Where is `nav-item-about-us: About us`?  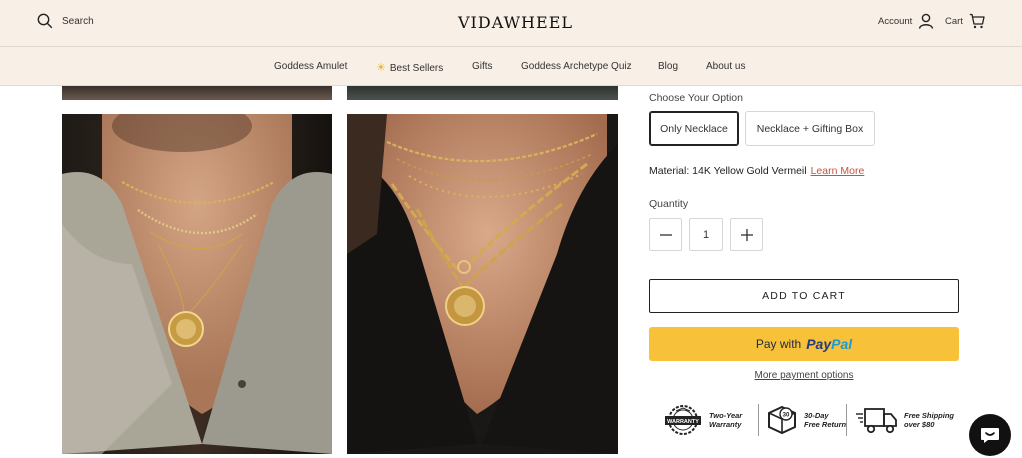
nav-item-about-us: About us is located at coordinates (725, 66).